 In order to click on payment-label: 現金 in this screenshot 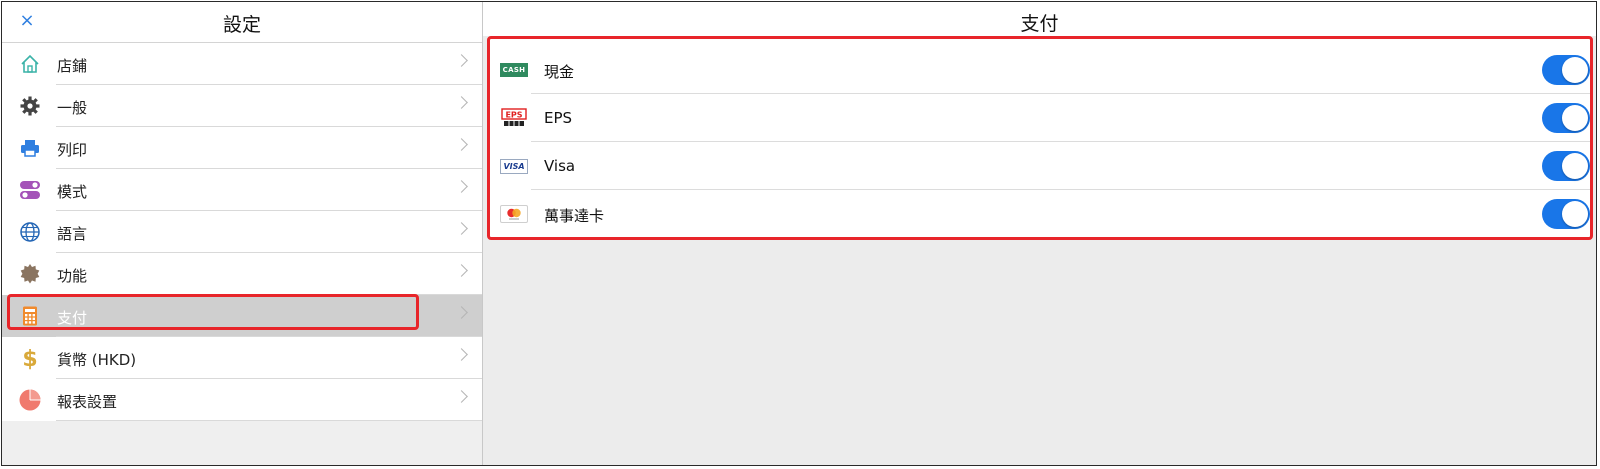, I will do `click(559, 72)`.